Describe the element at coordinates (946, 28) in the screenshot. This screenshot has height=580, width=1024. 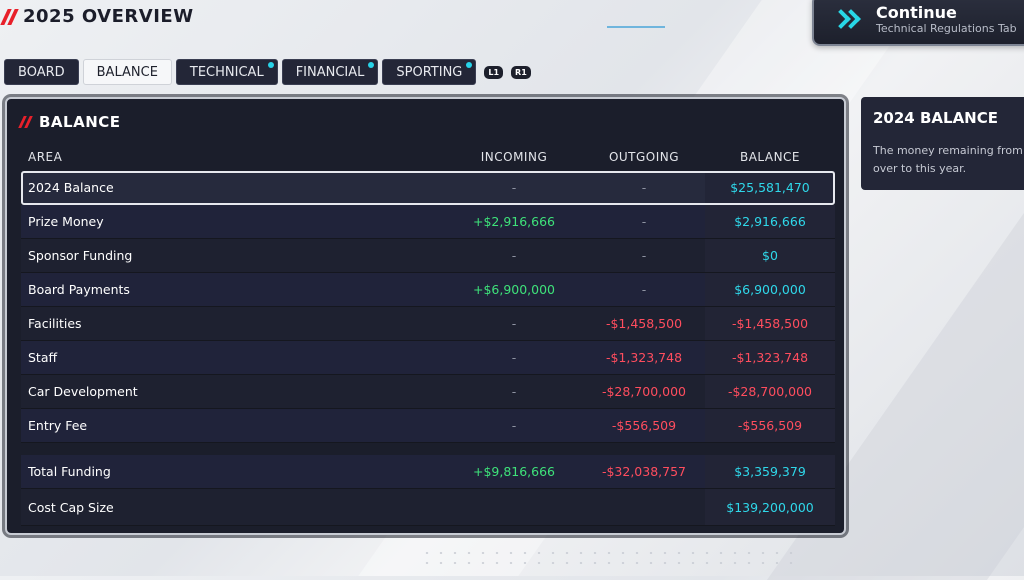
I see `continue-sublabel: Technical Regulations Tab` at that location.